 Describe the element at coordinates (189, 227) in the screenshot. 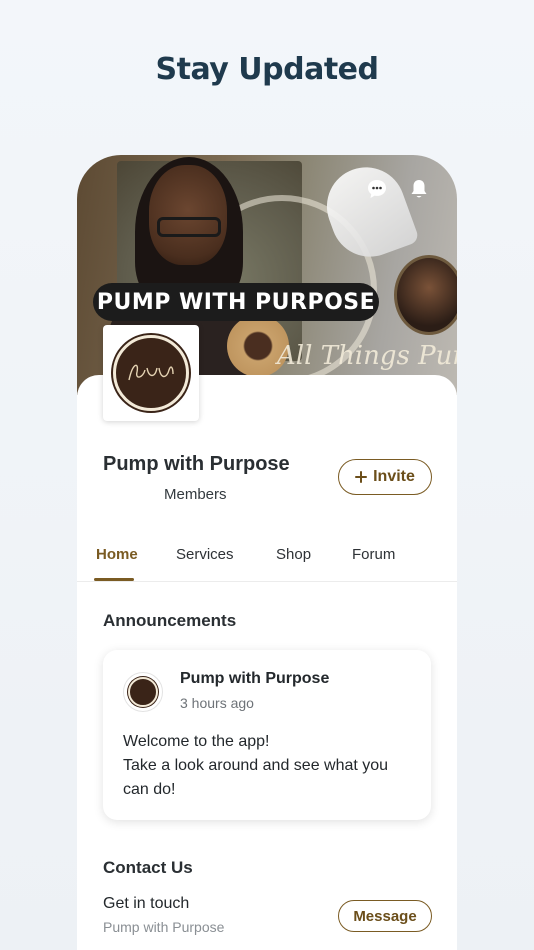

I see `cover-glasses` at that location.